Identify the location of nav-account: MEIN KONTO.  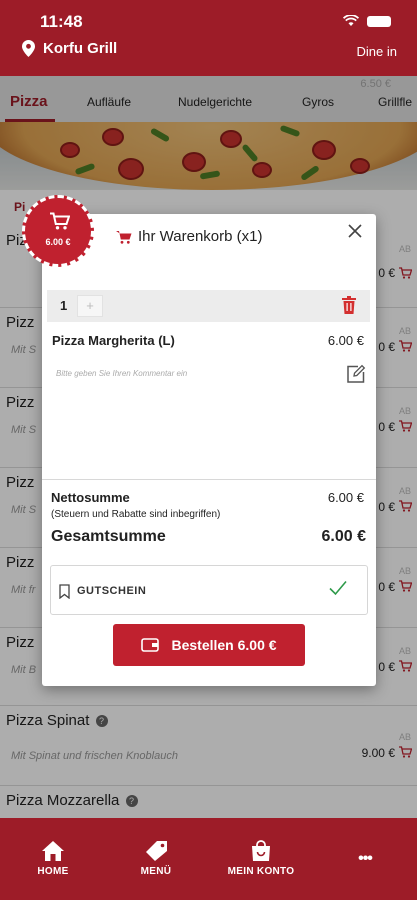
(261, 858).